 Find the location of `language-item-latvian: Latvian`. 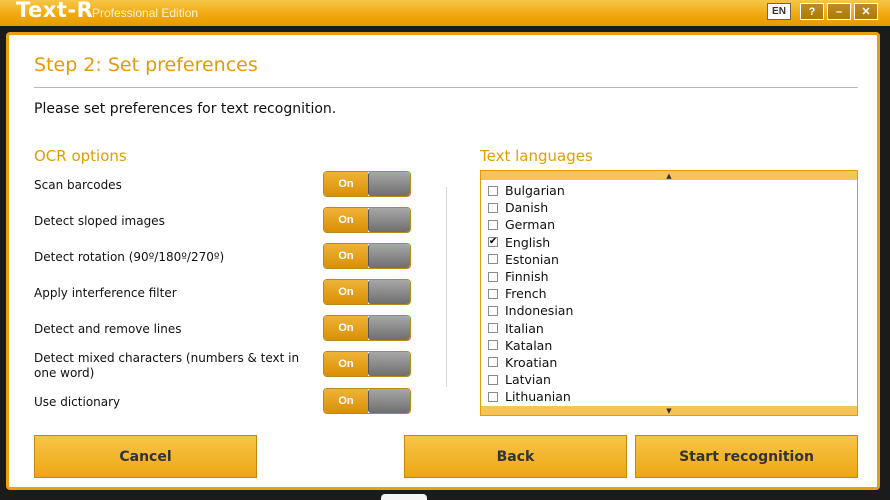

language-item-latvian: Latvian is located at coordinates (669, 379).